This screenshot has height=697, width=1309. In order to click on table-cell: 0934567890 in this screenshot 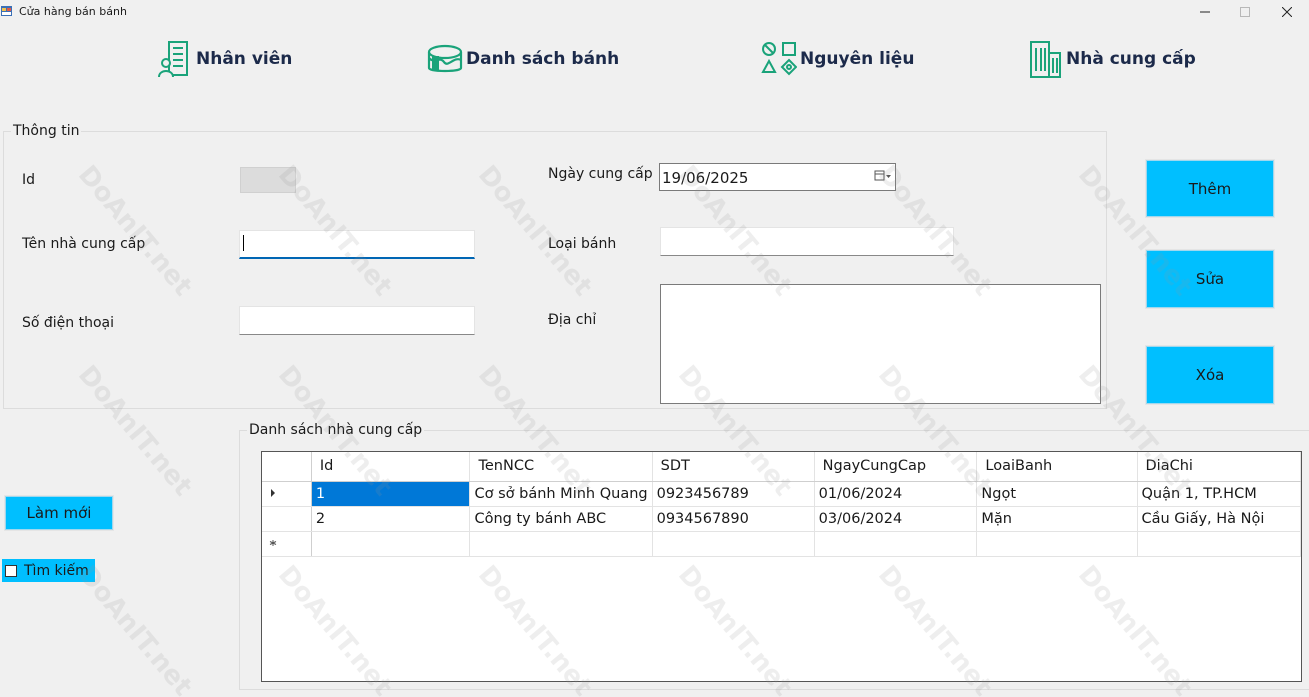, I will do `click(733, 519)`.